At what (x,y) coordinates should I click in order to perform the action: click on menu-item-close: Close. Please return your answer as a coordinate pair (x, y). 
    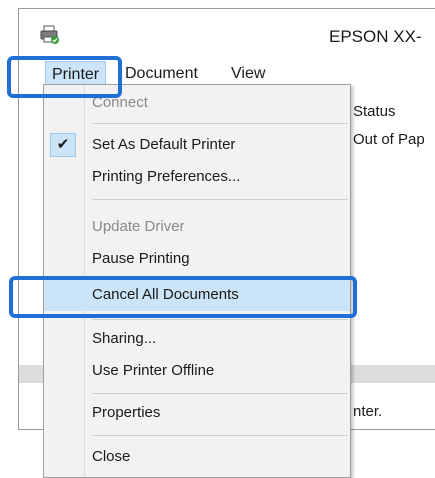
    Looking at the image, I should click on (197, 457).